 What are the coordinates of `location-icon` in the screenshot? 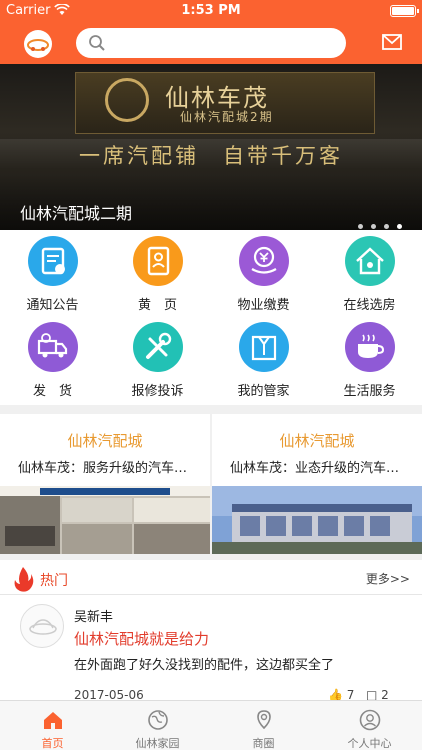 It's located at (264, 720).